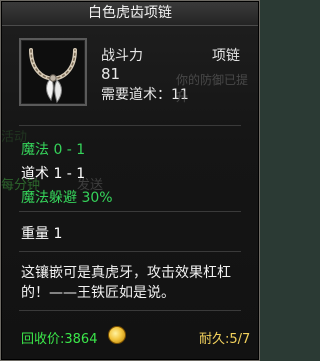 This screenshot has height=361, width=320. What do you see at coordinates (226, 56) in the screenshot?
I see `slot-label: 项链` at bounding box center [226, 56].